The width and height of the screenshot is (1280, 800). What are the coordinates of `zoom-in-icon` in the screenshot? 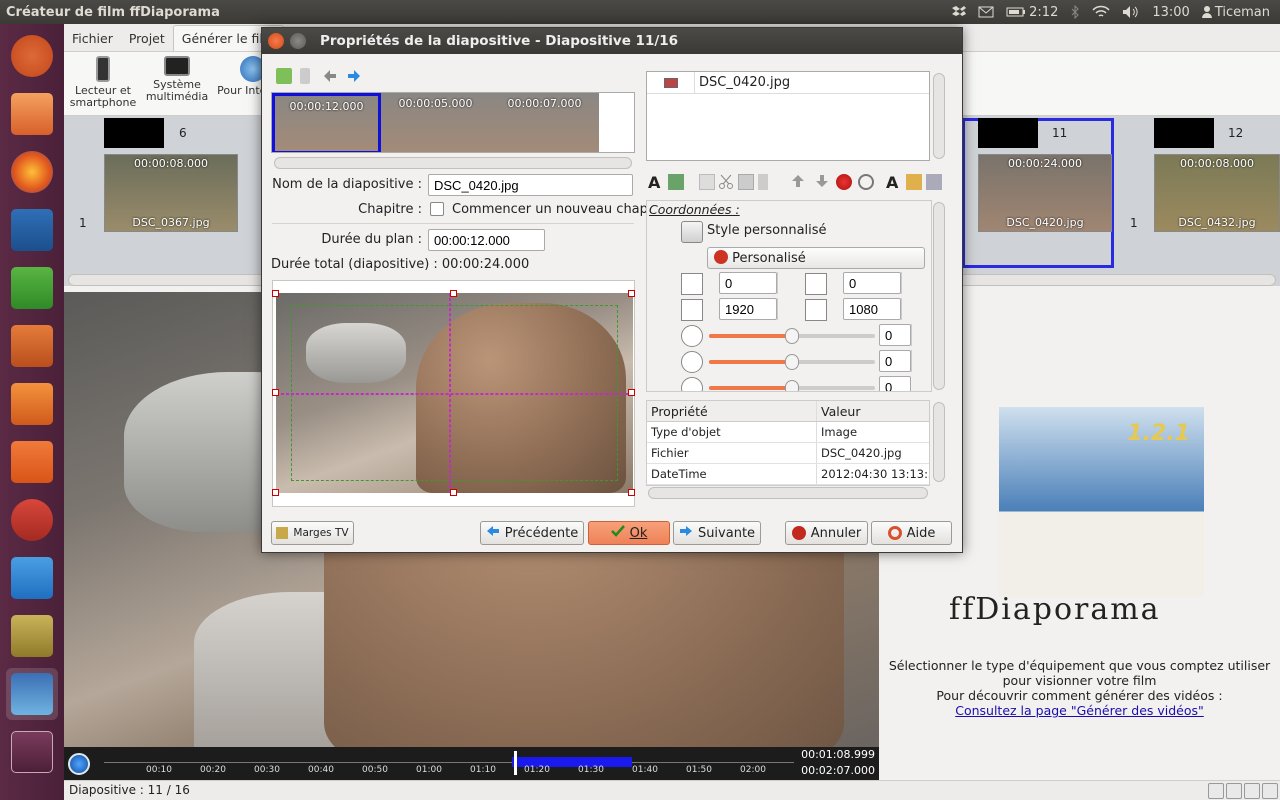 It's located at (1252, 791).